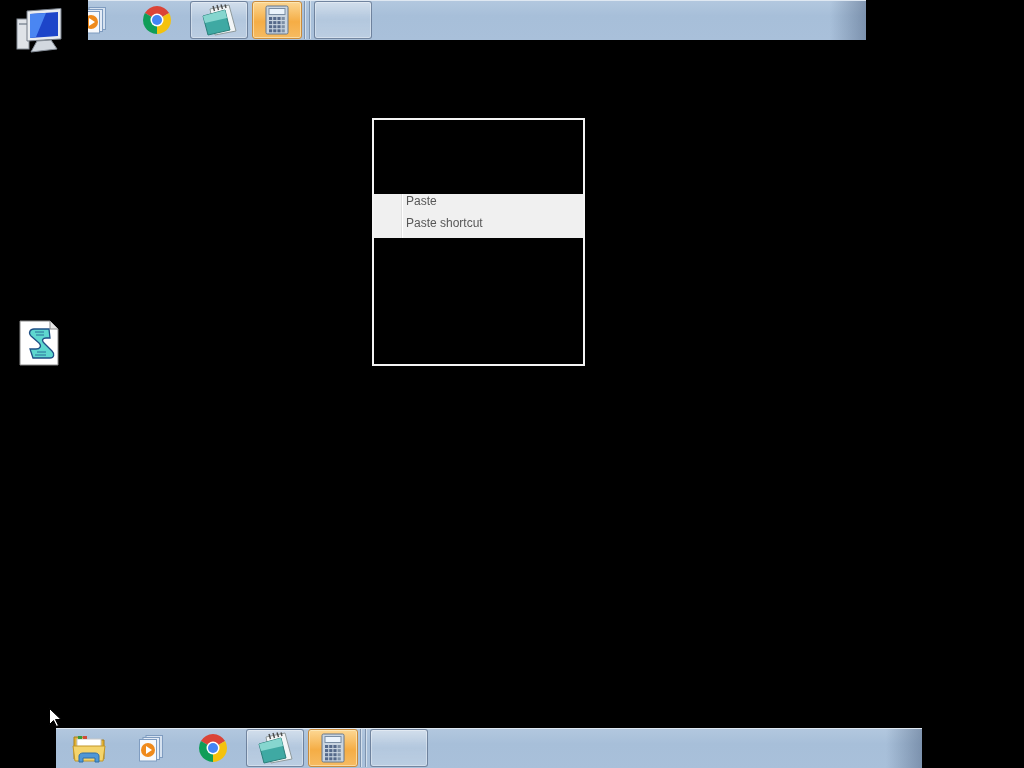 The image size is (1024, 768). What do you see at coordinates (55, 717) in the screenshot?
I see `mouse-pointer-icon` at bounding box center [55, 717].